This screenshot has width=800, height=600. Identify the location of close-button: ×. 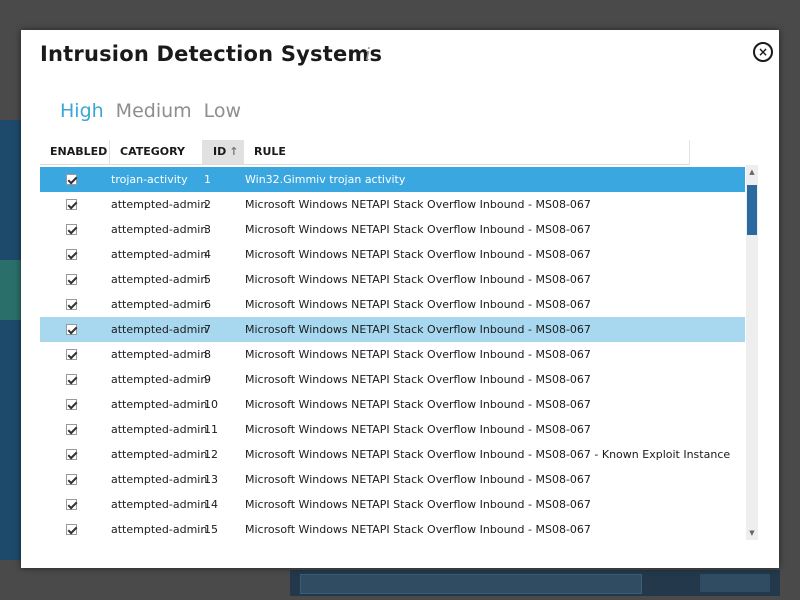
(763, 52).